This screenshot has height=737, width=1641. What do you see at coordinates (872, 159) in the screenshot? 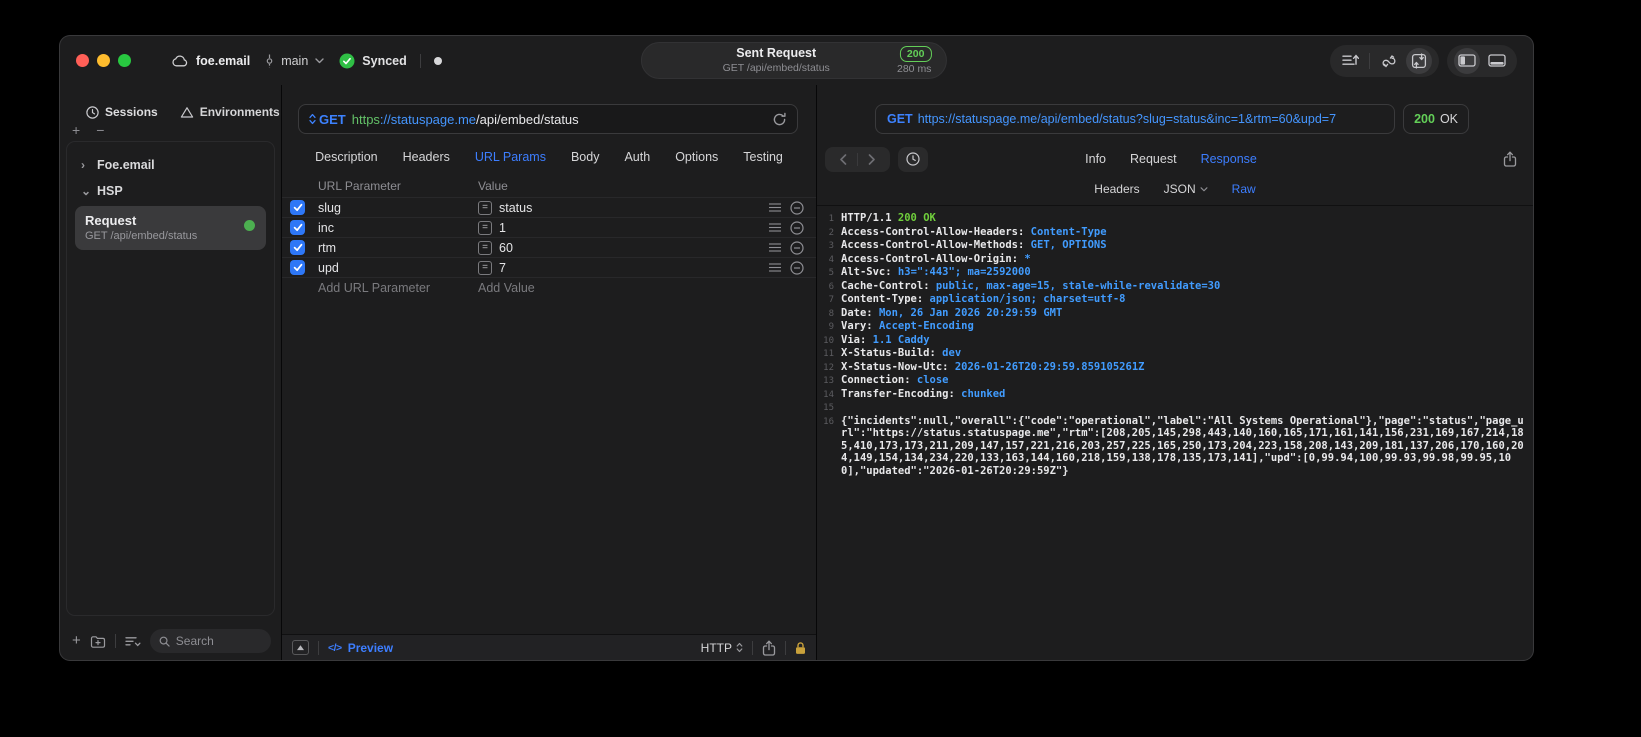
I see `forward-button` at bounding box center [872, 159].